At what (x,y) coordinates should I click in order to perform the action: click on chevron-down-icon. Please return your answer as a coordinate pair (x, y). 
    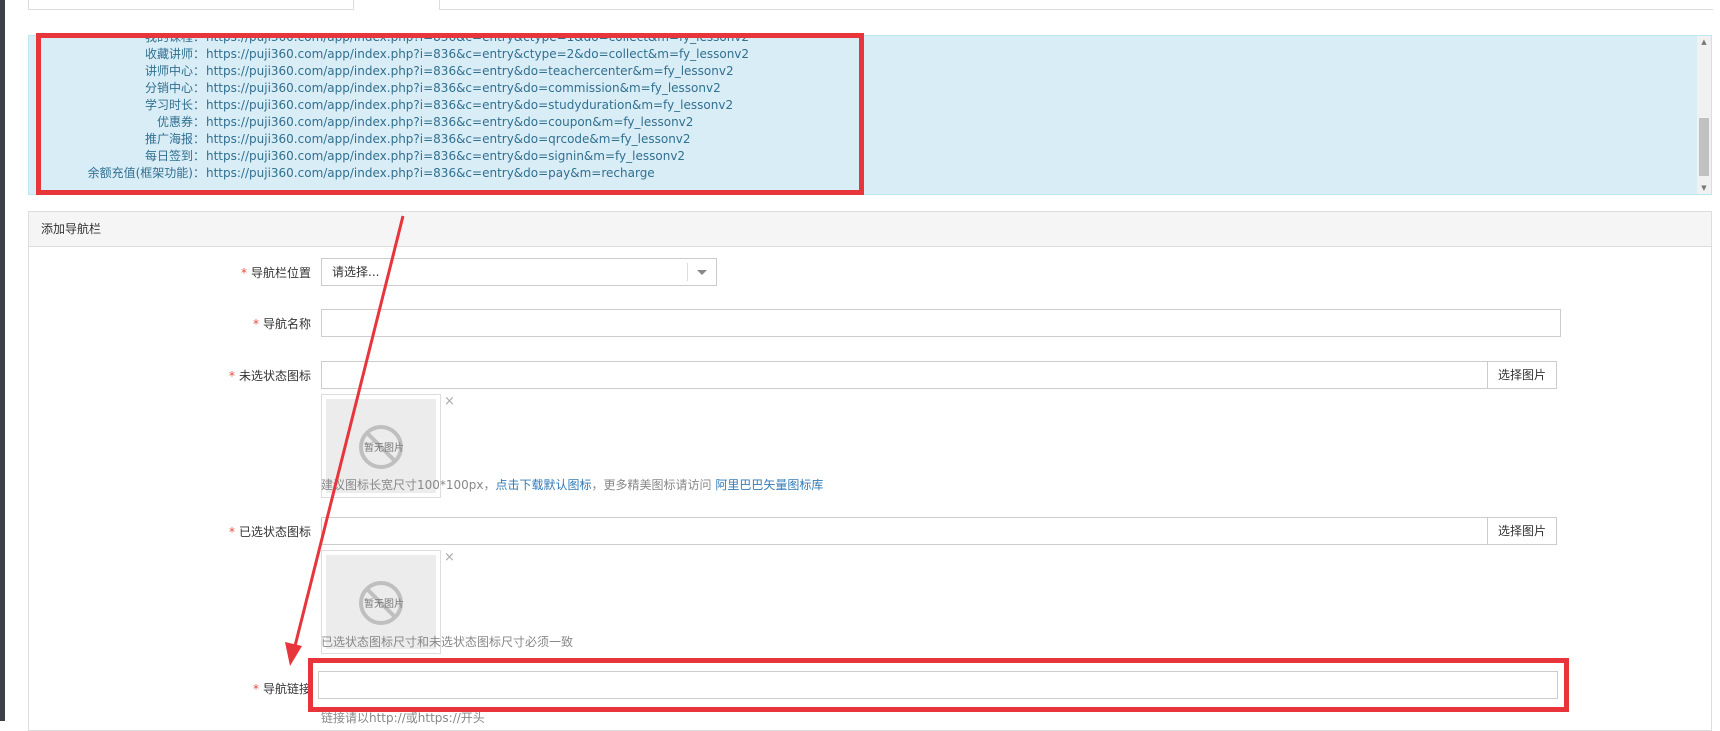
    Looking at the image, I should click on (702, 272).